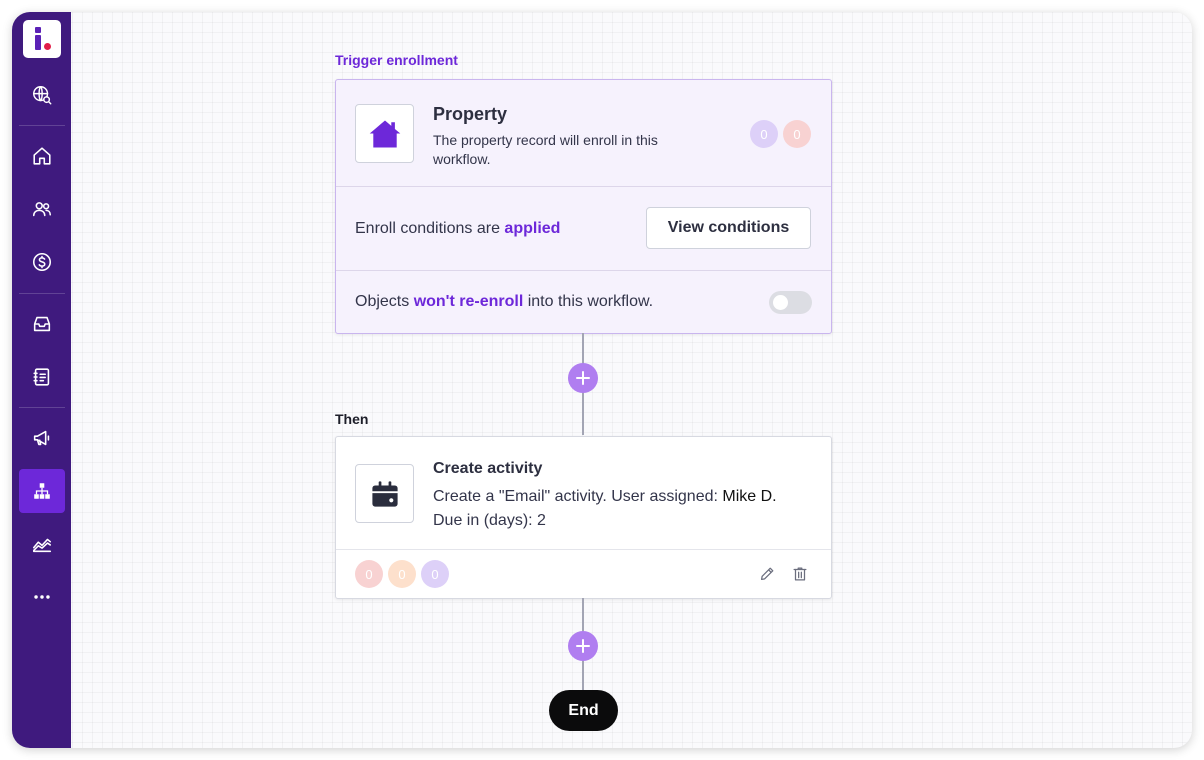  Describe the element at coordinates (458, 228) in the screenshot. I see `enroll-conditions-text: Enroll conditions are applied` at that location.